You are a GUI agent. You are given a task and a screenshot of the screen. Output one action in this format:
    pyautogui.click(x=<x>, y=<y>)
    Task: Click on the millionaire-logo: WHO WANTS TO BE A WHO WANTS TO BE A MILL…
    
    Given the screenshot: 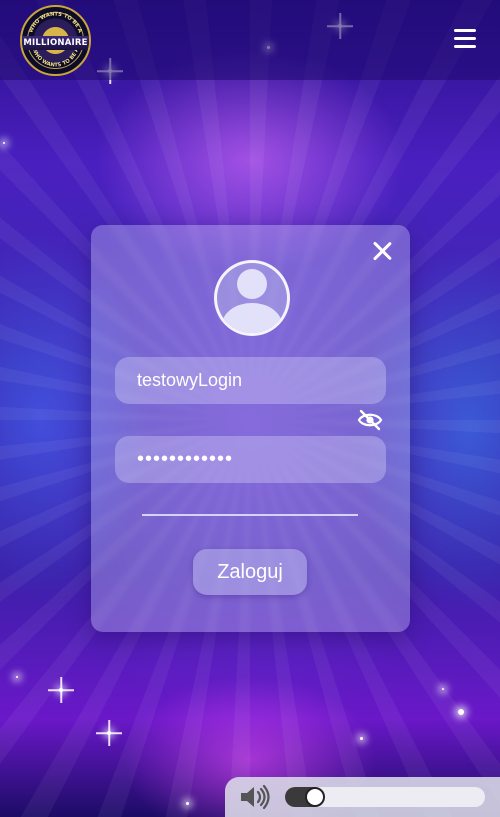 What is the action you would take?
    pyautogui.click(x=55, y=40)
    